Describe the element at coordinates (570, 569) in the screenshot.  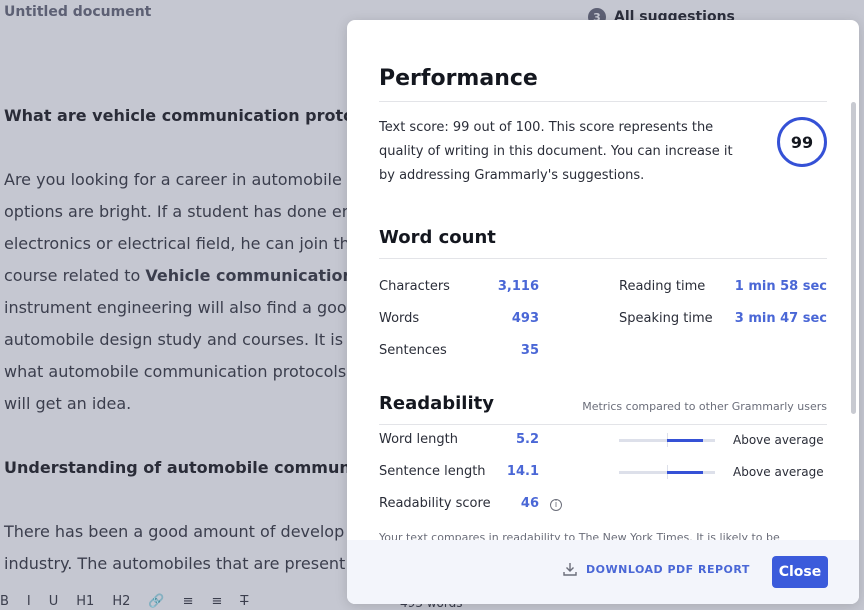
I see `download-icon` at that location.